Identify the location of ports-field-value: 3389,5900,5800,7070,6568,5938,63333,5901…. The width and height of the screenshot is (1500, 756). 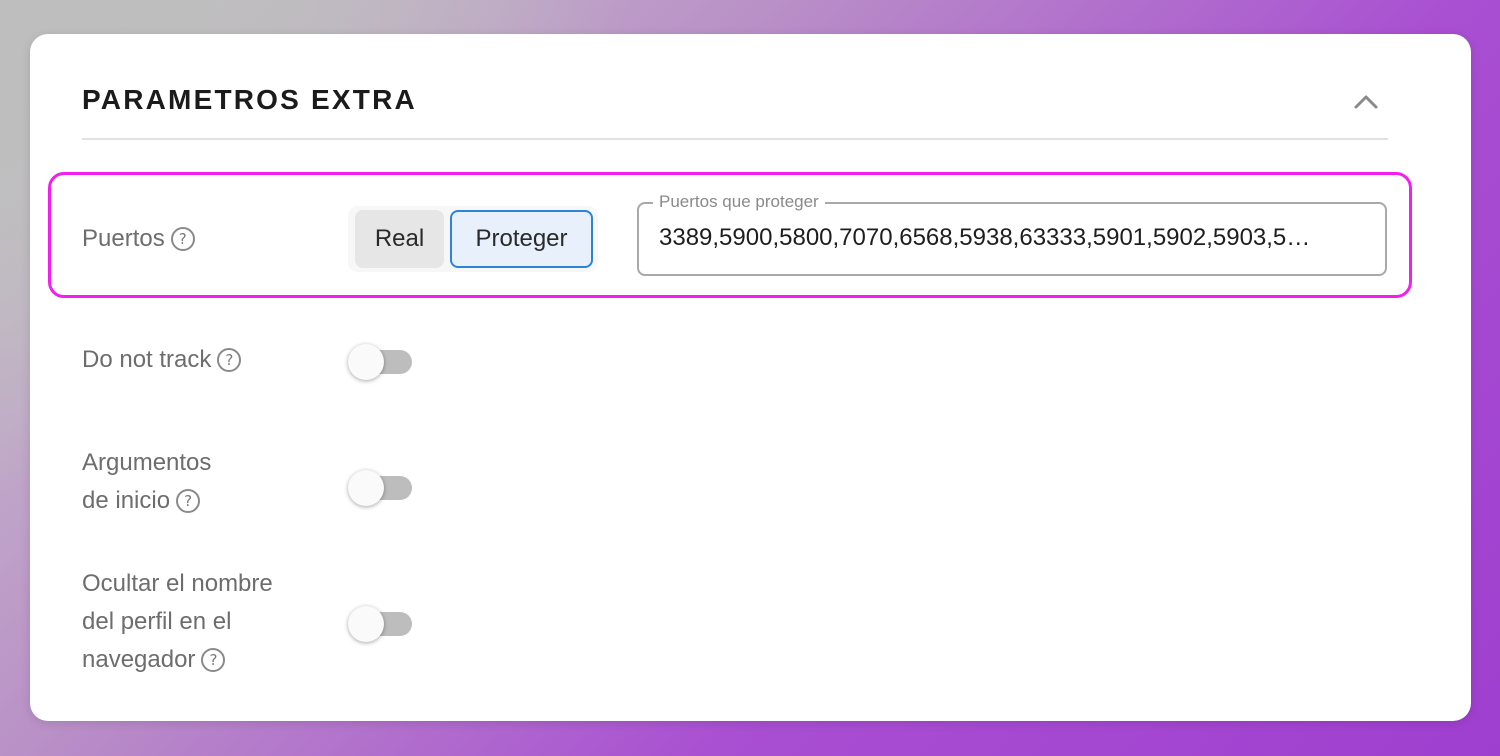
(1009, 238).